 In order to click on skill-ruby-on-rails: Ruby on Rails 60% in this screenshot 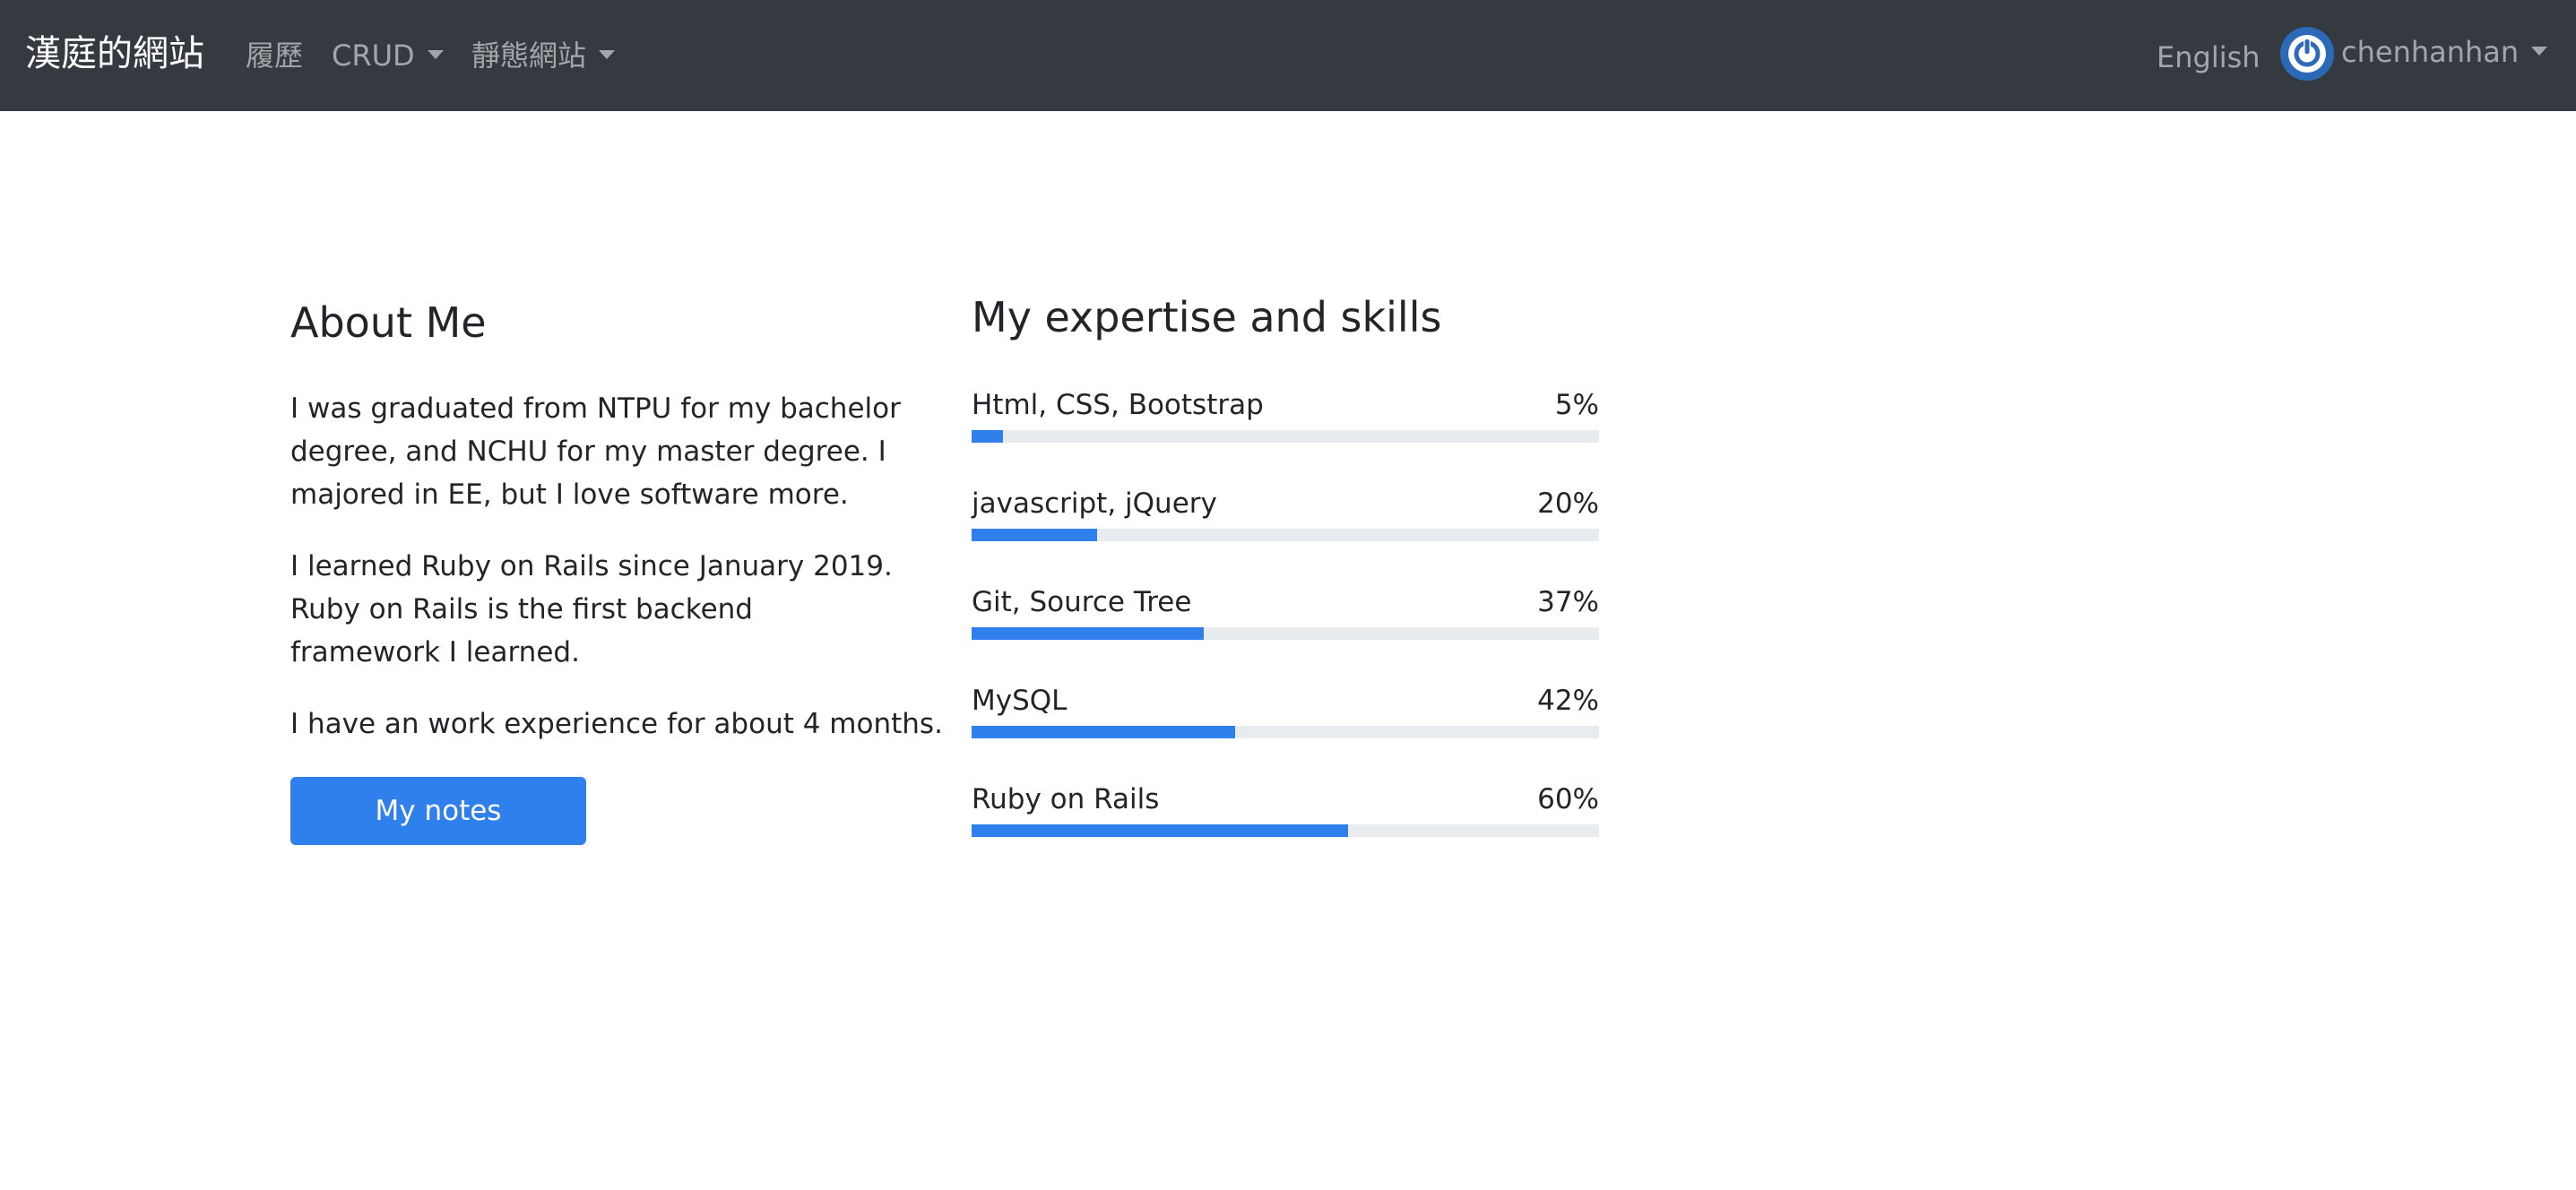, I will do `click(1285, 808)`.